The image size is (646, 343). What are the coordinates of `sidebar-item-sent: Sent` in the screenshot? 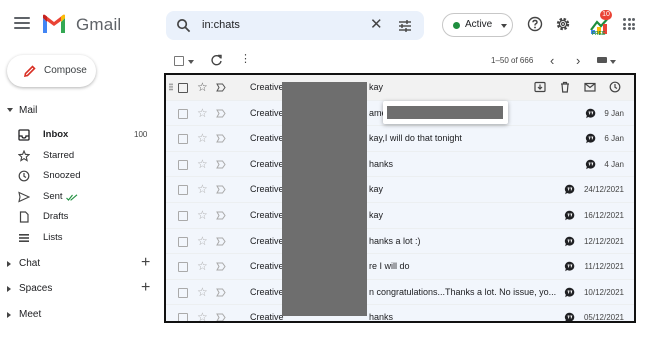 It's located at (80, 197).